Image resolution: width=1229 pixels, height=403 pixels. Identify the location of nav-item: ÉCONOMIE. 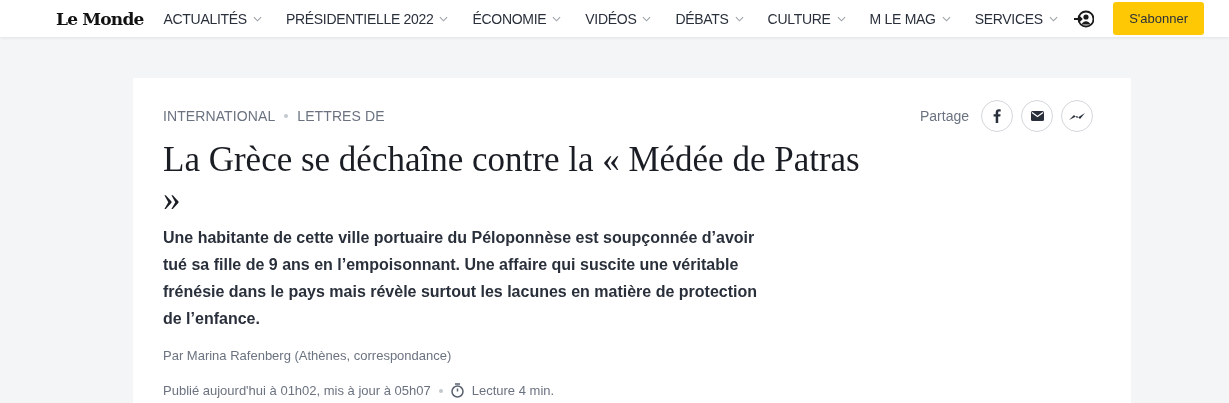
(517, 18).